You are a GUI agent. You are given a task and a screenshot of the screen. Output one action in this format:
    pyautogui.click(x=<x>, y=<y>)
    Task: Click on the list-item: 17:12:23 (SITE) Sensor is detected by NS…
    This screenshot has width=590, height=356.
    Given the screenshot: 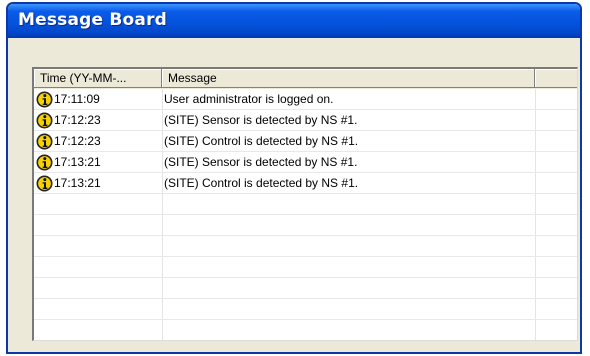 What is the action you would take?
    pyautogui.click(x=305, y=120)
    